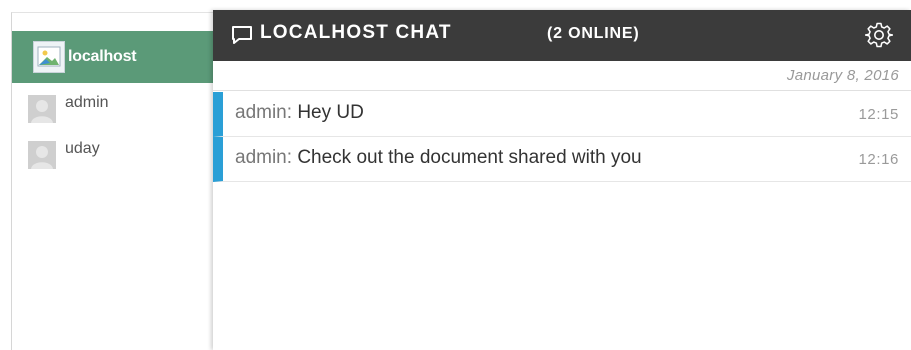  I want to click on sidebar-item-localhost: localhost, so click(112, 57).